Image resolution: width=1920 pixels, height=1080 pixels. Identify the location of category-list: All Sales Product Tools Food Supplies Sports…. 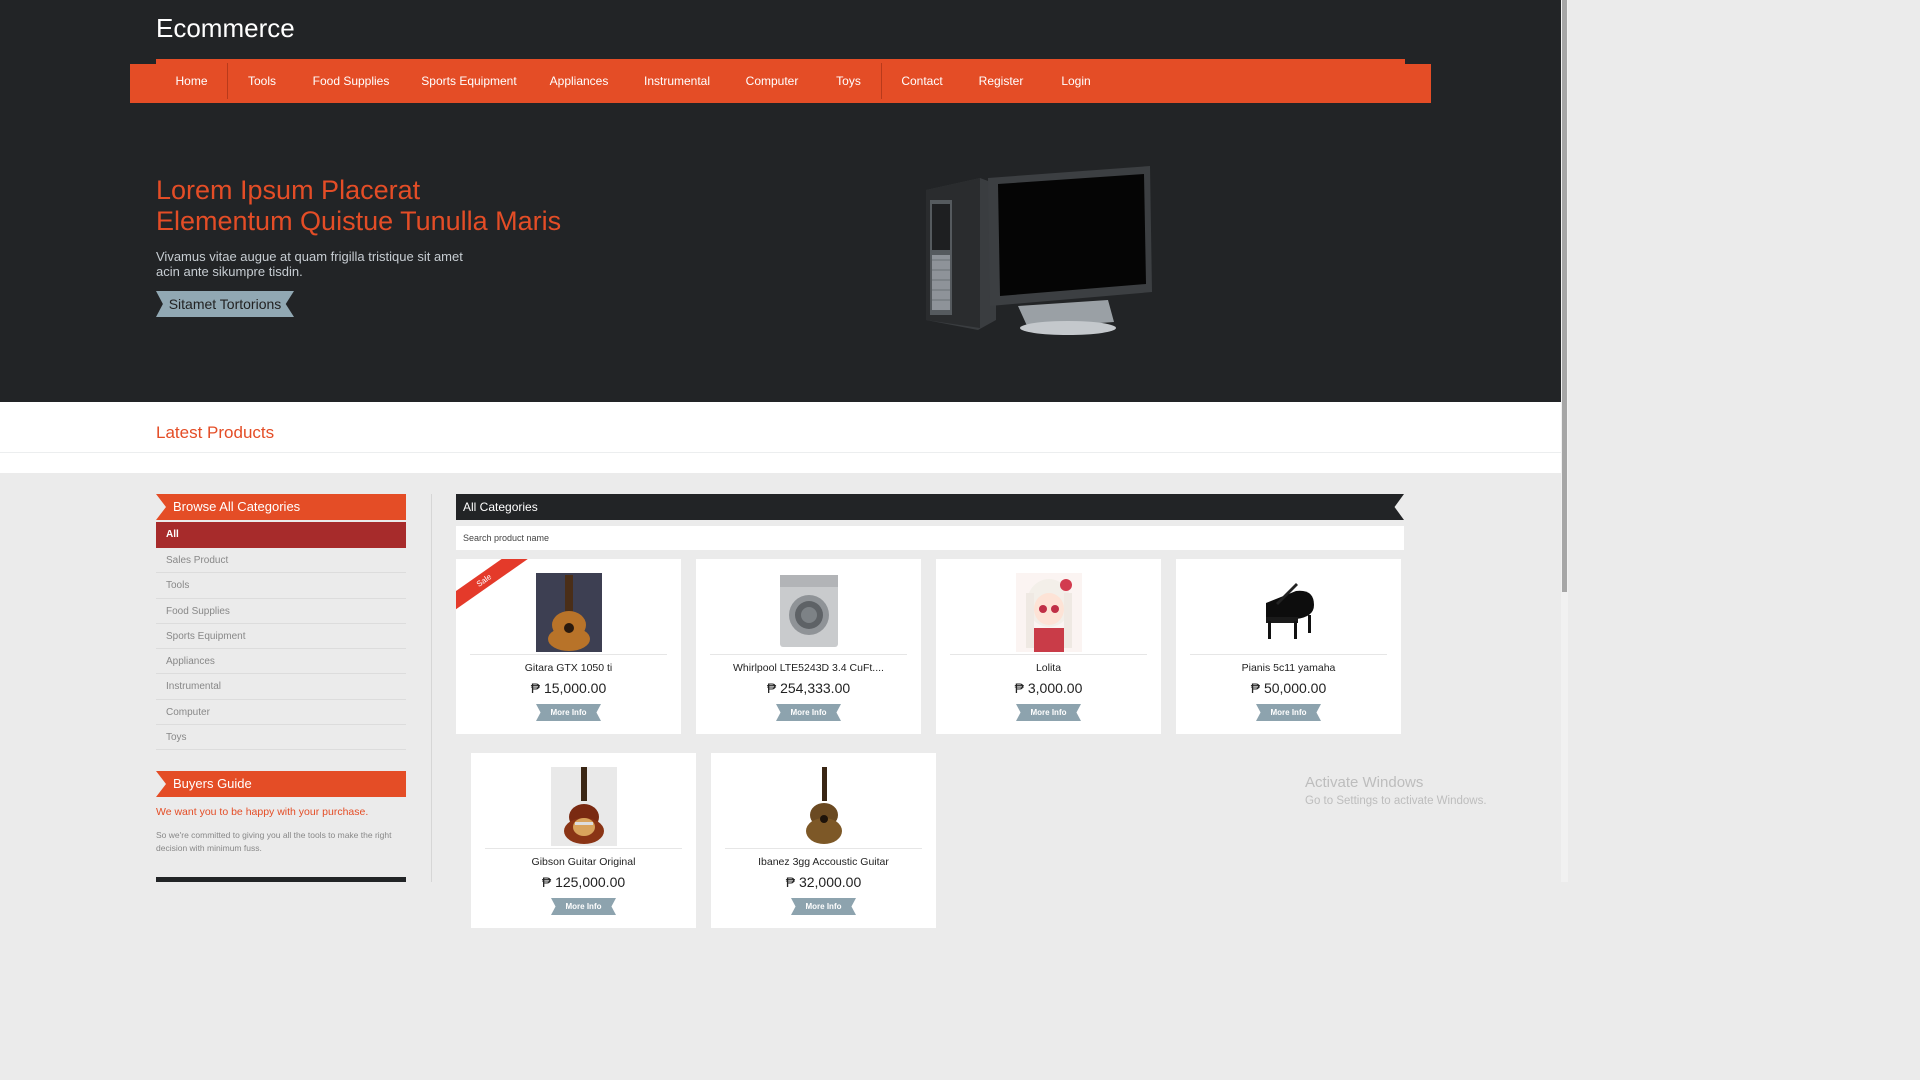
(281, 636).